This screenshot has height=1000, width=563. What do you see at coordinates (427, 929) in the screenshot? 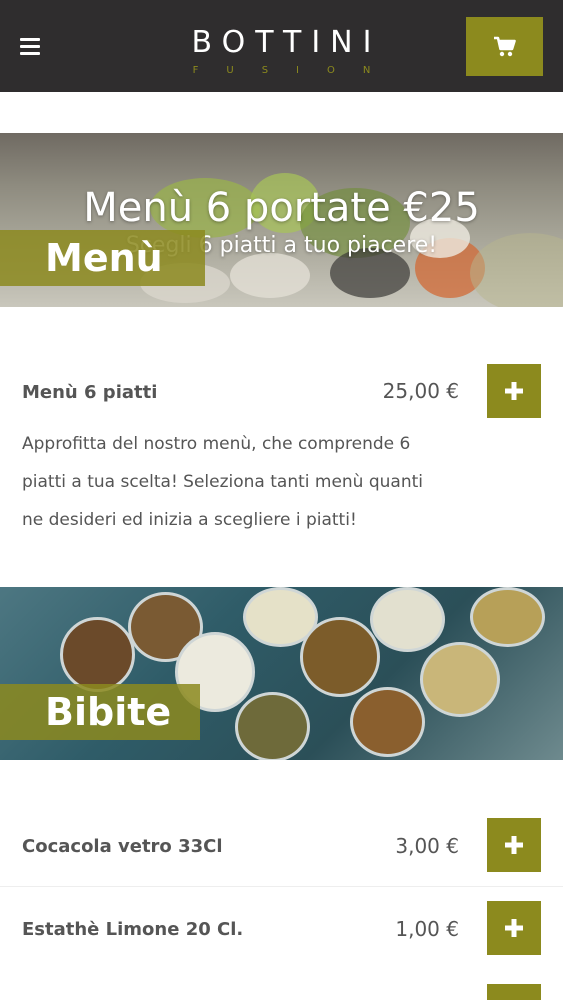
I see `item-price: 1,00 €` at bounding box center [427, 929].